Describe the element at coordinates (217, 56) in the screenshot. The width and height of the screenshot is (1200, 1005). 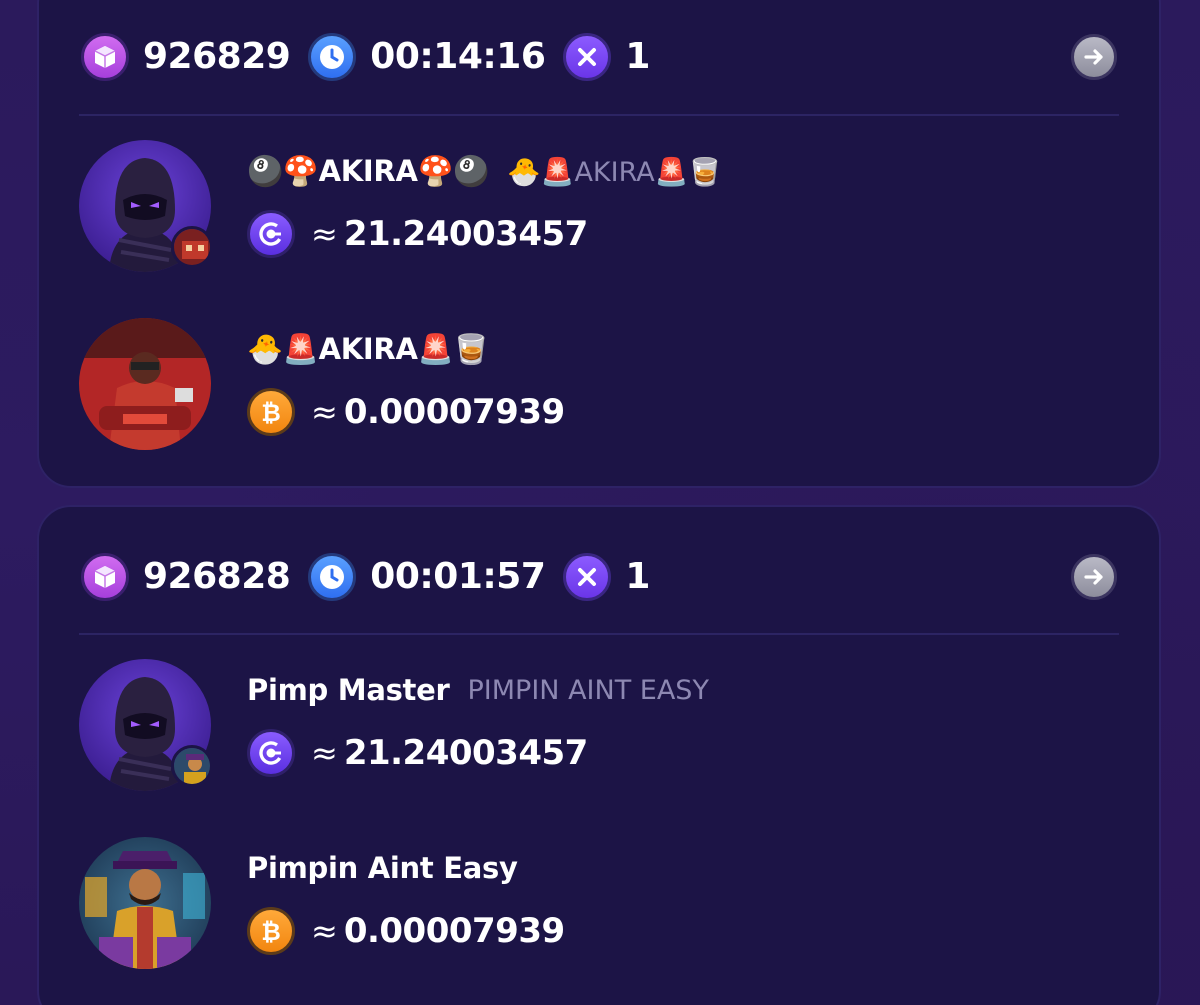
I see `block-number: 926829` at that location.